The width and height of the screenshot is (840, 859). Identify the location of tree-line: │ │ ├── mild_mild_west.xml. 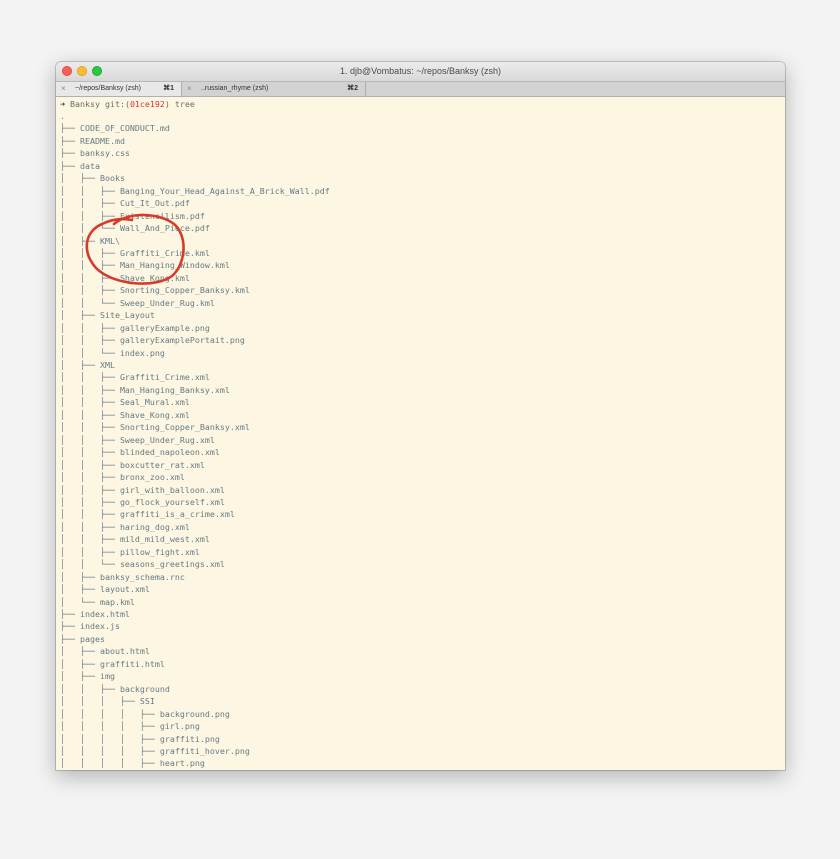
(135, 539).